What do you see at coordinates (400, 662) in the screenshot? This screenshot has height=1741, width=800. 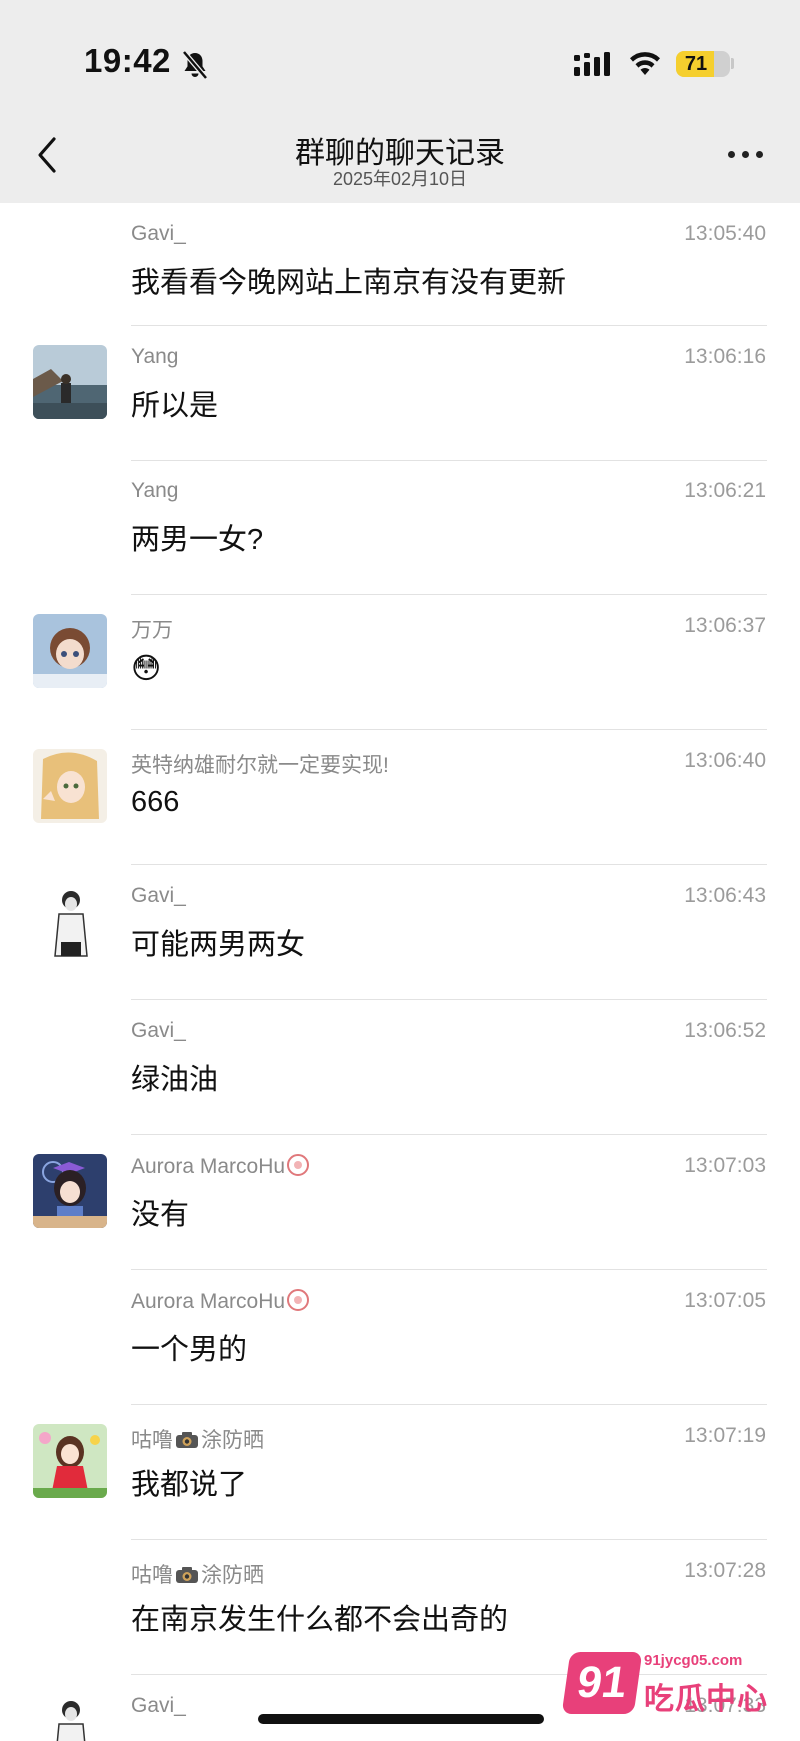 I see `message-row: 万万 13:06:37 😳` at bounding box center [400, 662].